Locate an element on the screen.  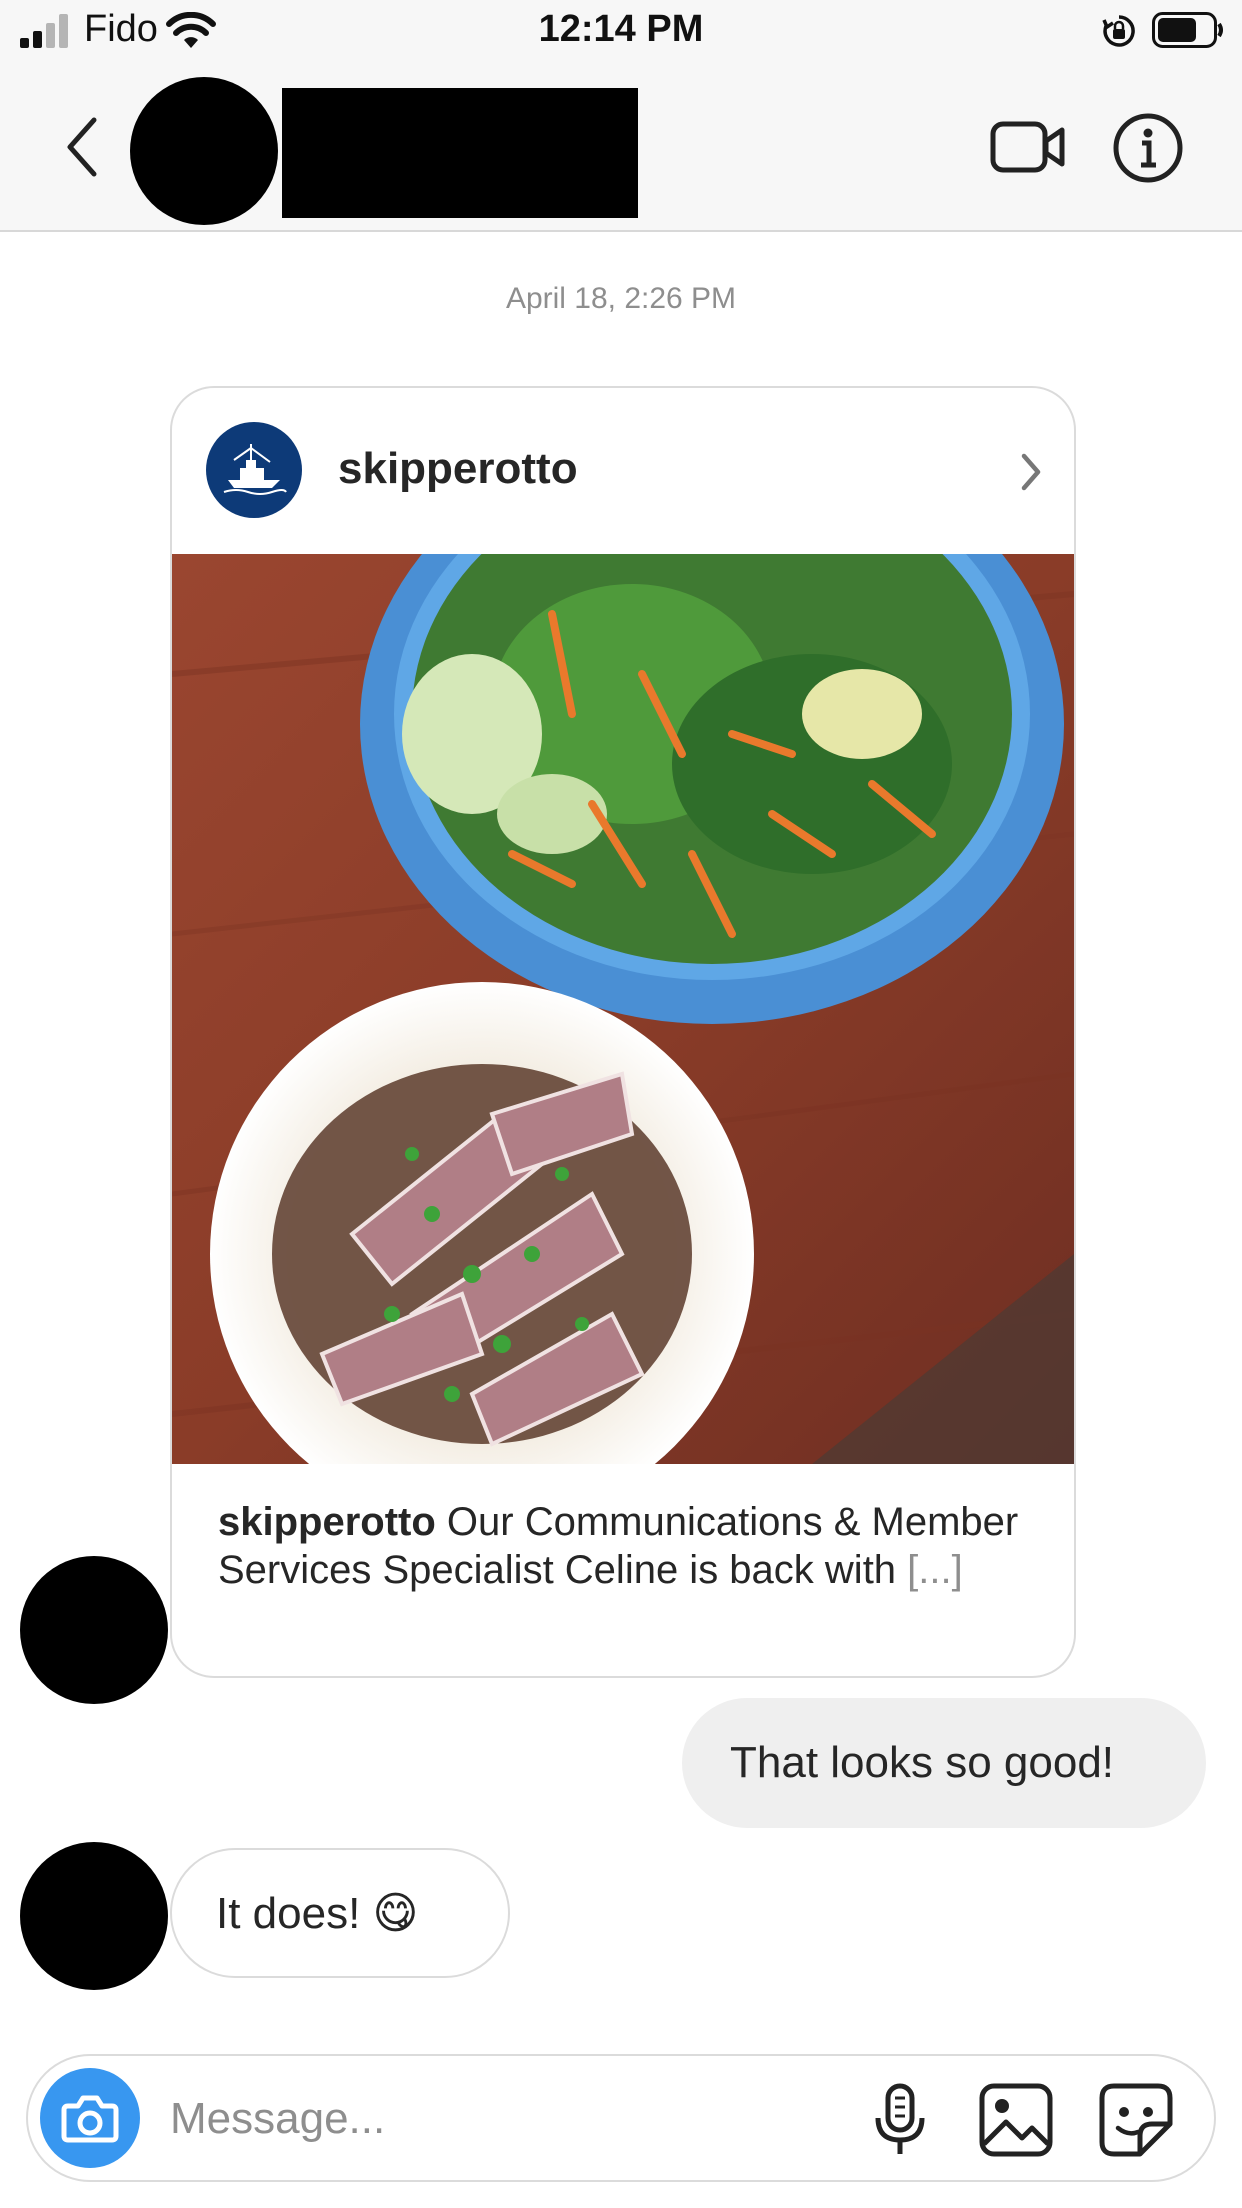
caption-more: [...] is located at coordinates (935, 1570).